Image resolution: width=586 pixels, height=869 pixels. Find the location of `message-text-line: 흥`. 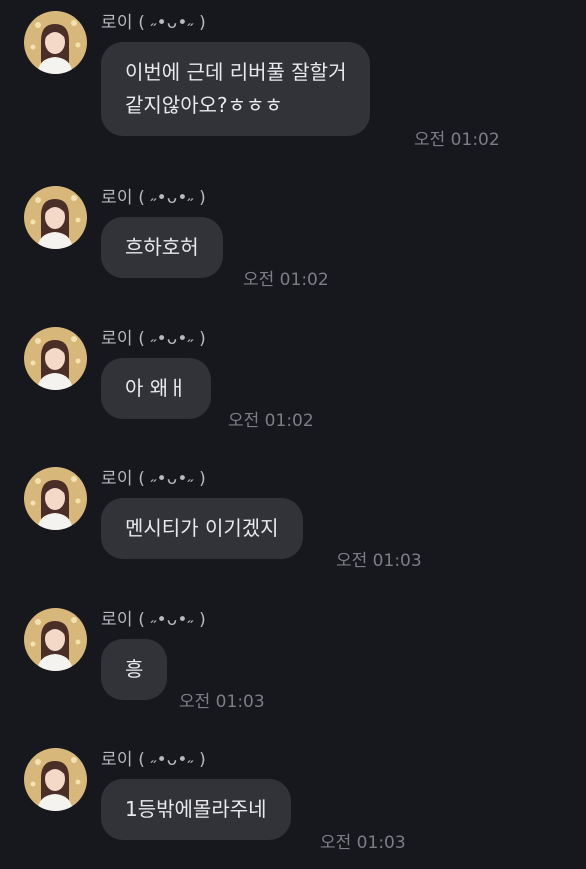

message-text-line: 흥 is located at coordinates (134, 669).